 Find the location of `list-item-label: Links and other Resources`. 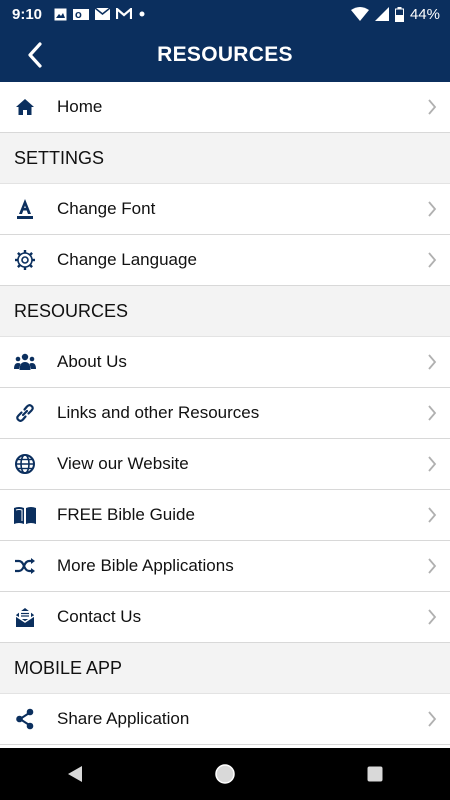

list-item-label: Links and other Resources is located at coordinates (158, 412).